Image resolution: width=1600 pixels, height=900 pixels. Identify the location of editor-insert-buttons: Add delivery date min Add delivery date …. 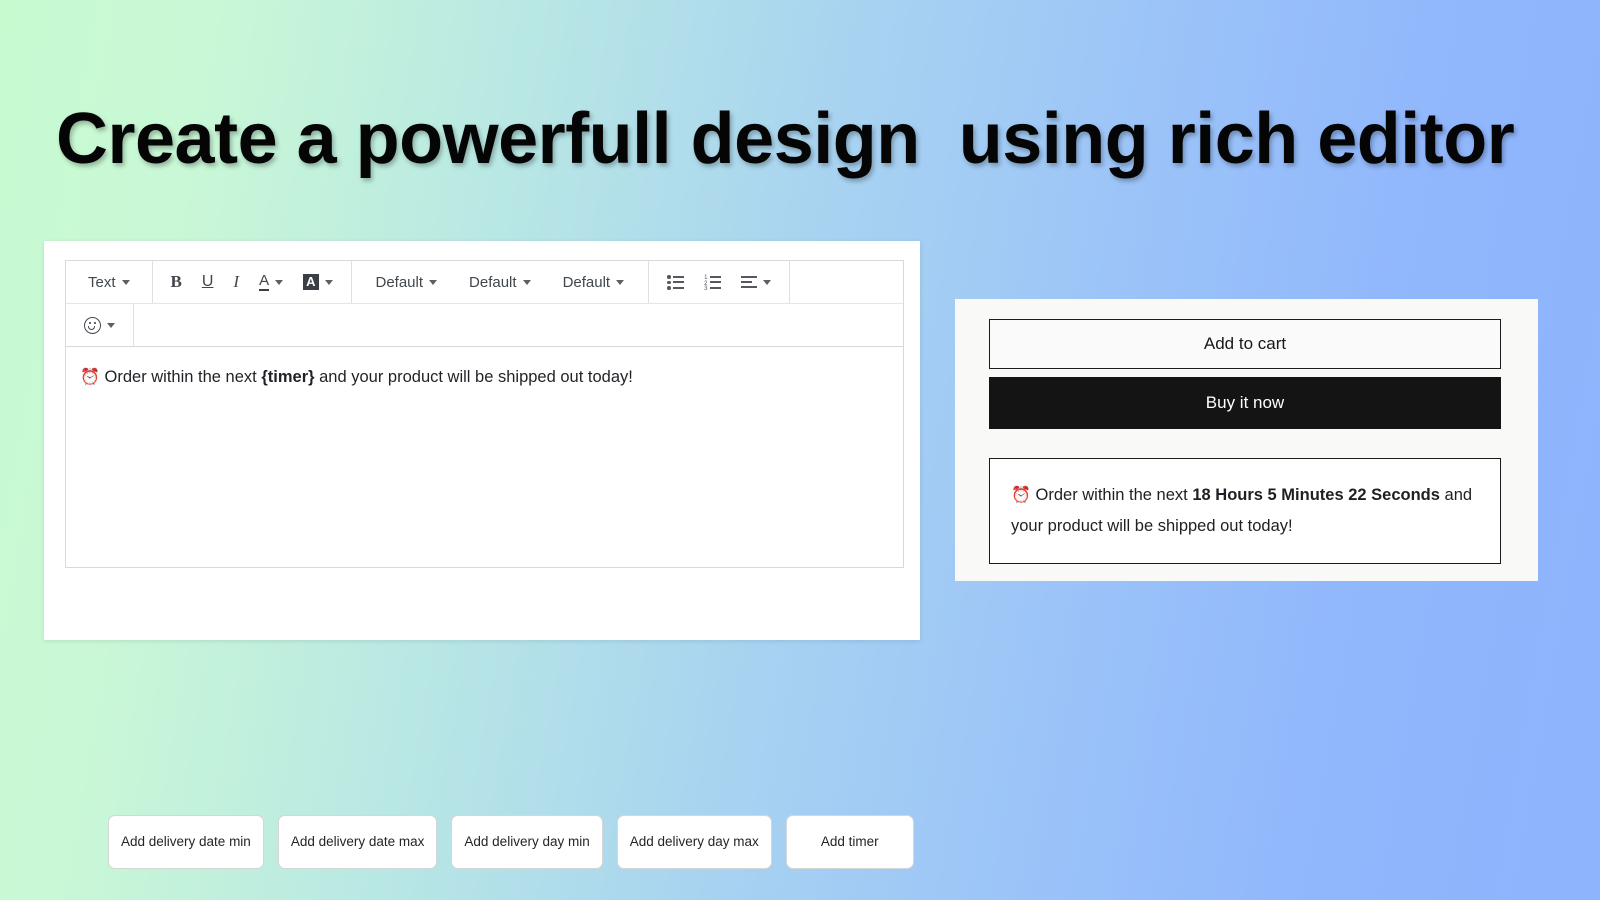
(511, 842).